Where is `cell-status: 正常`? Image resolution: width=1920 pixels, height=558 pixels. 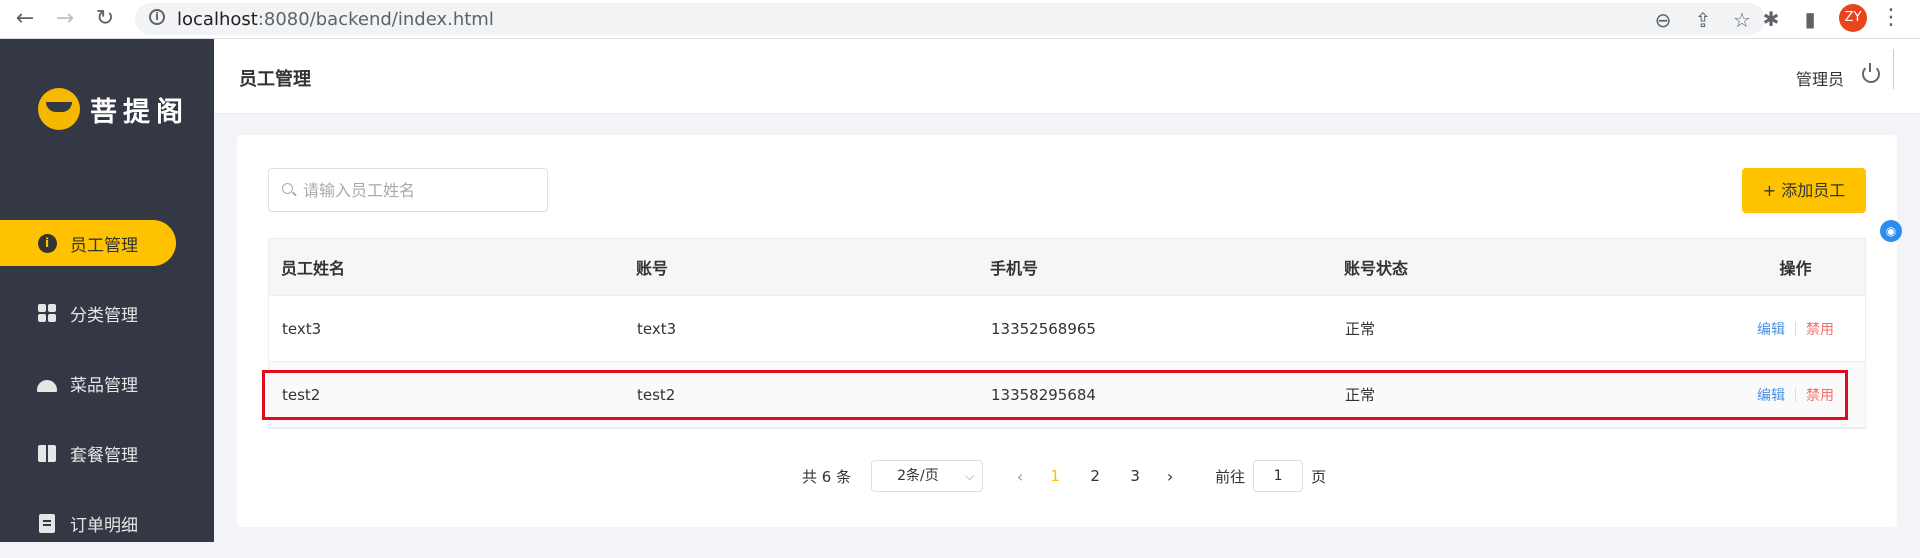 cell-status: 正常 is located at coordinates (1360, 329).